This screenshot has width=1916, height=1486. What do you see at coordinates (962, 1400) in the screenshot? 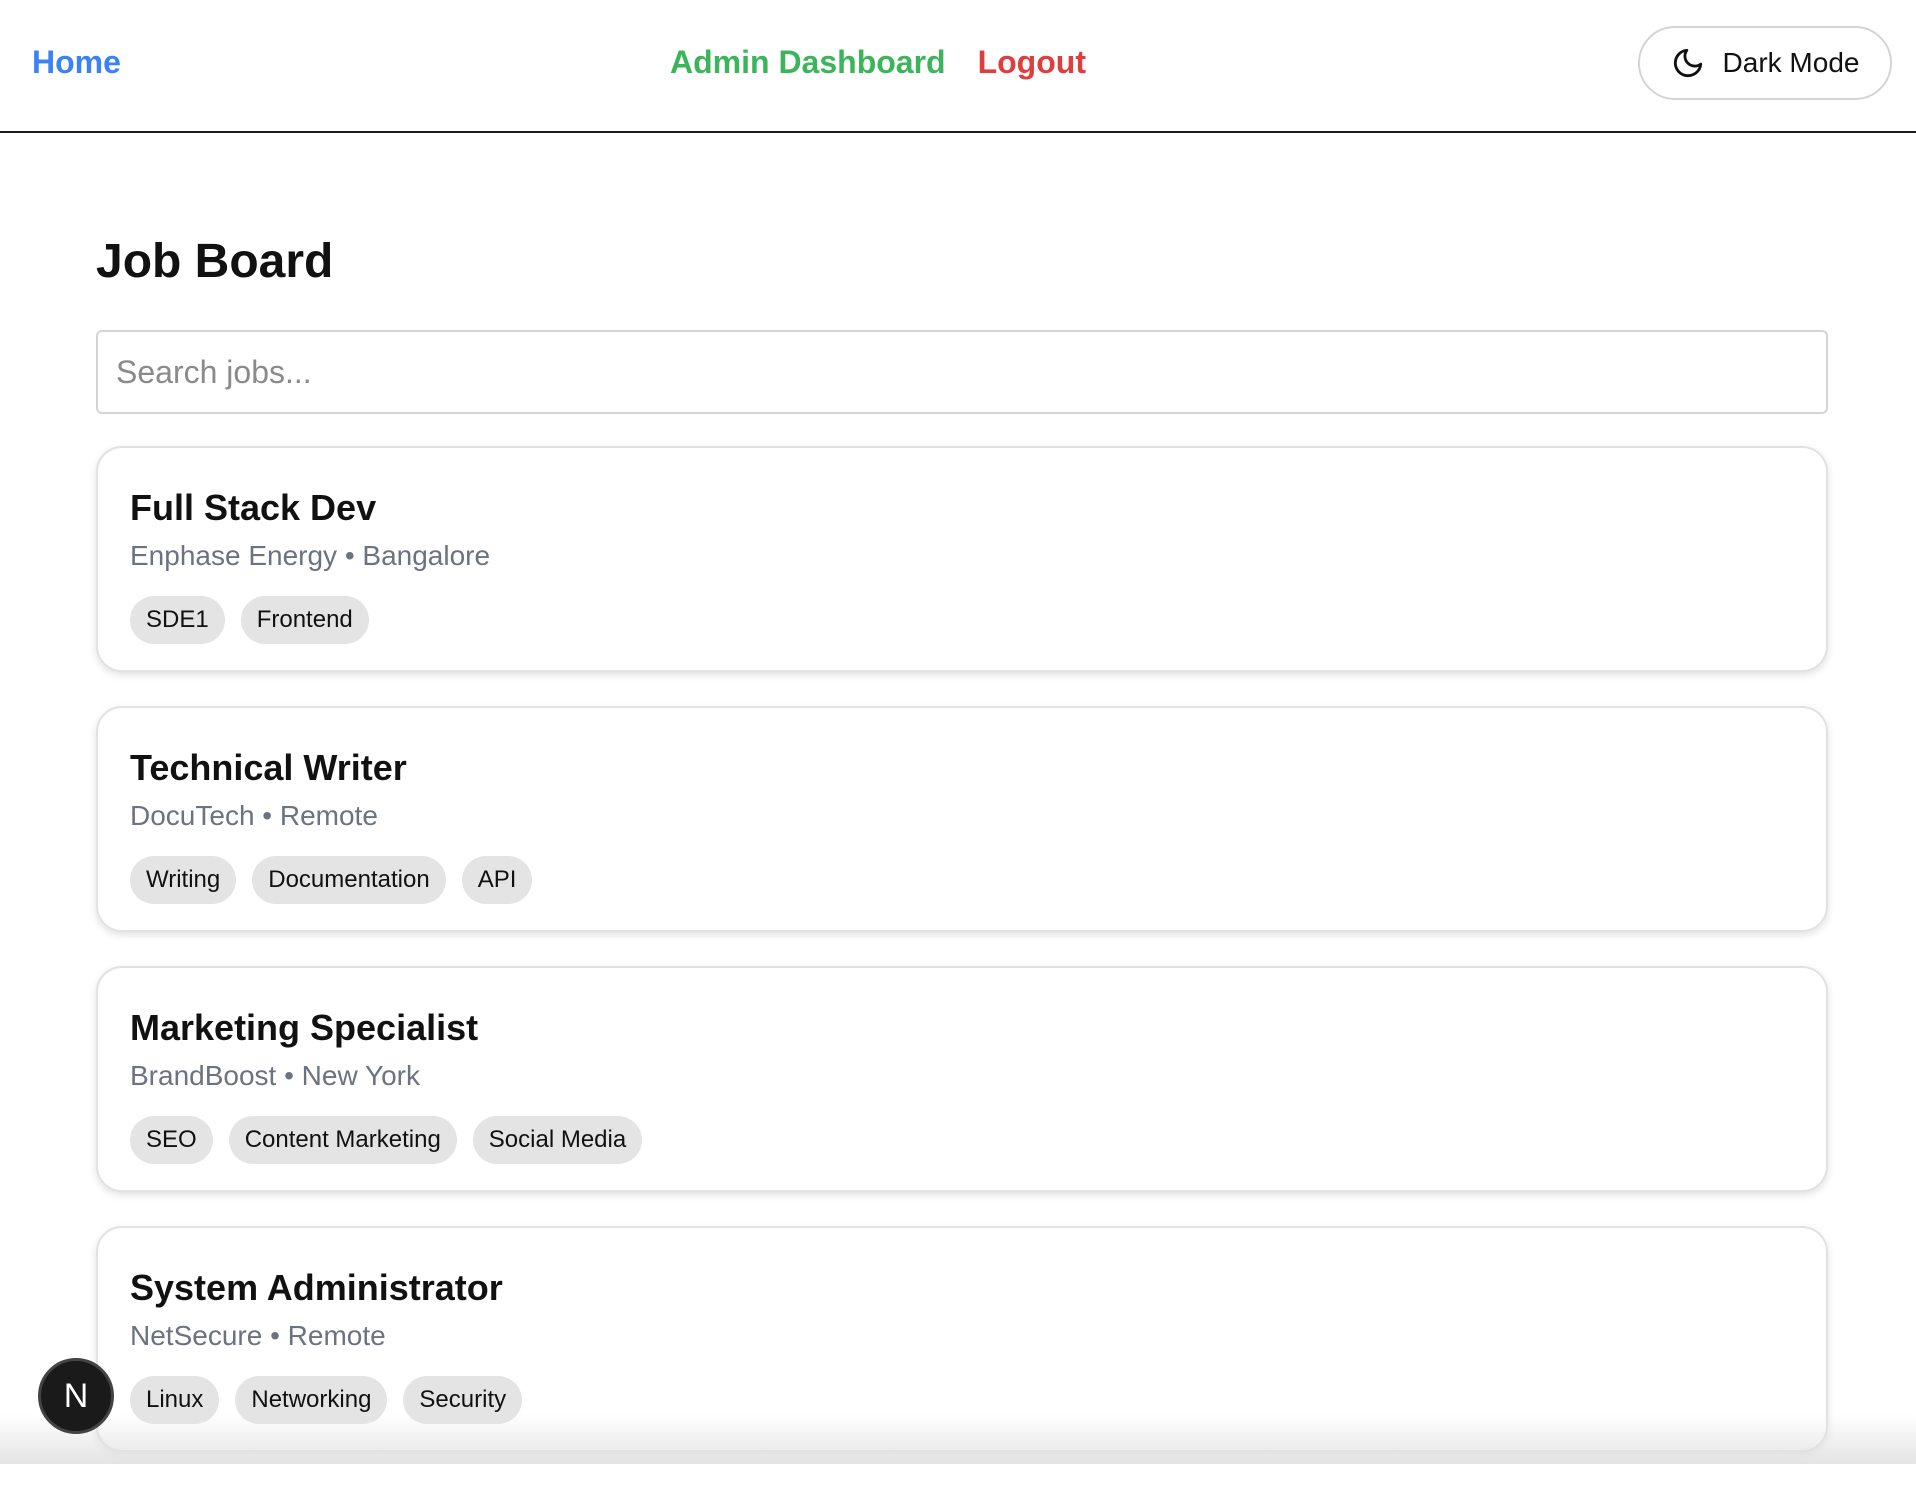
I see `job-tags: Linux Networking Security` at bounding box center [962, 1400].